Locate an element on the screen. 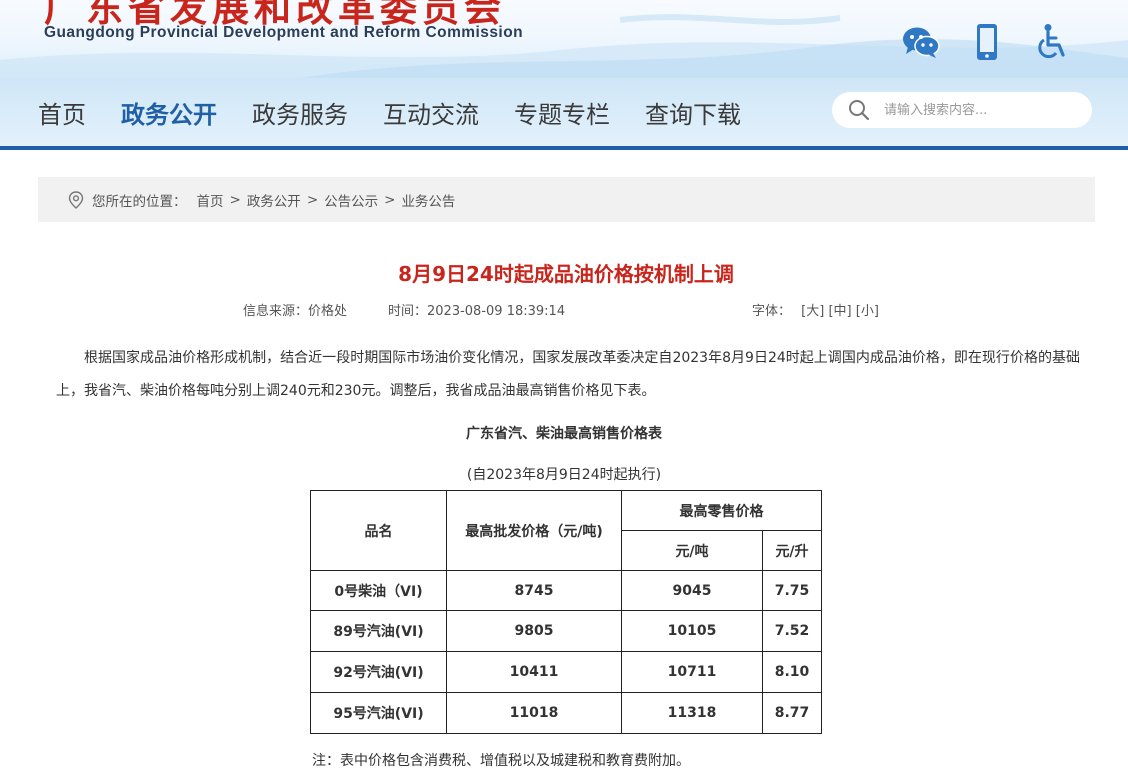 The image size is (1128, 778). mobile-icon is located at coordinates (987, 42).